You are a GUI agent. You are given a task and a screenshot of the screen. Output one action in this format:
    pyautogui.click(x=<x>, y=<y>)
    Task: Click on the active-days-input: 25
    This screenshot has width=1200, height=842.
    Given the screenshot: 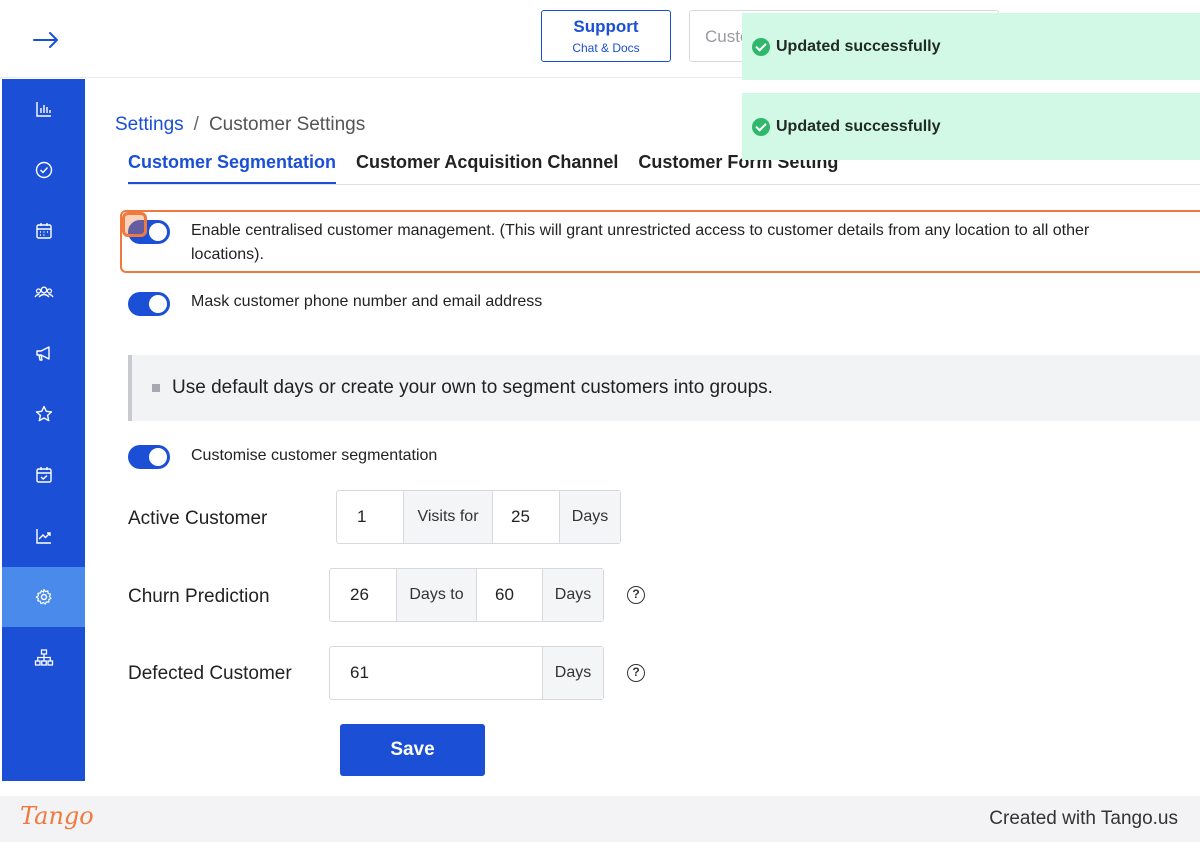 What is the action you would take?
    pyautogui.click(x=526, y=517)
    